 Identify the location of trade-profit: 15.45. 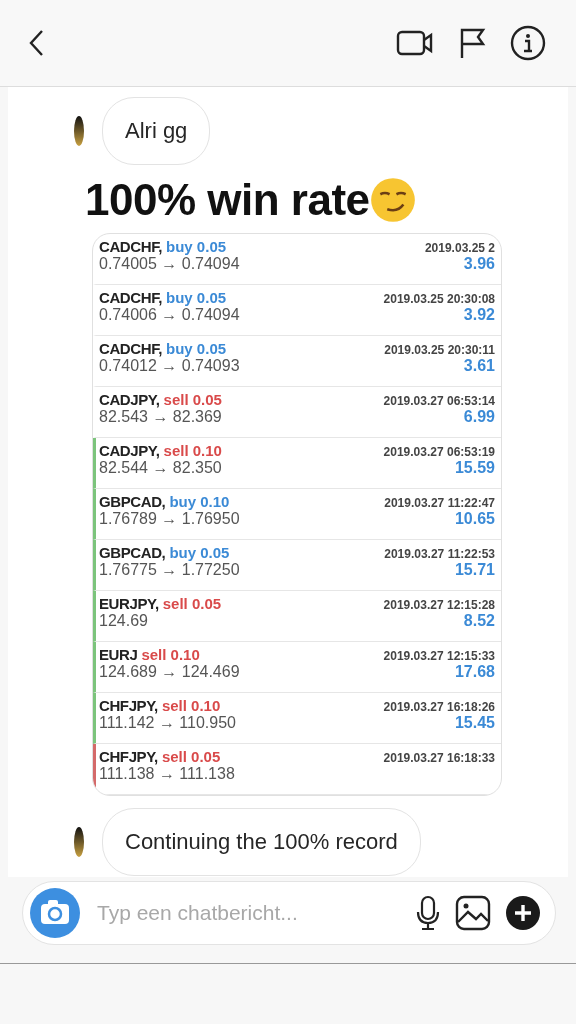
(474, 723).